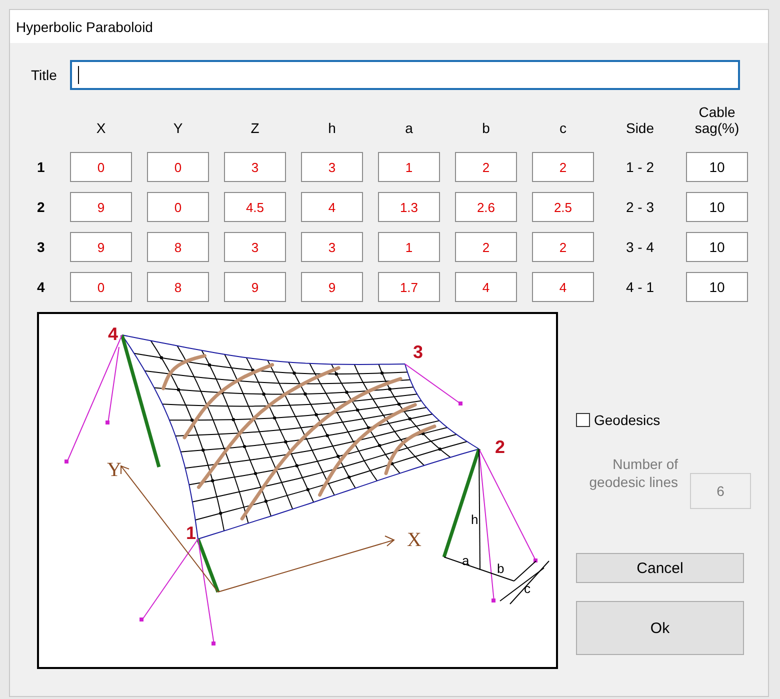 Image resolution: width=780 pixels, height=699 pixels. What do you see at coordinates (563, 129) in the screenshot?
I see `column-header: c` at bounding box center [563, 129].